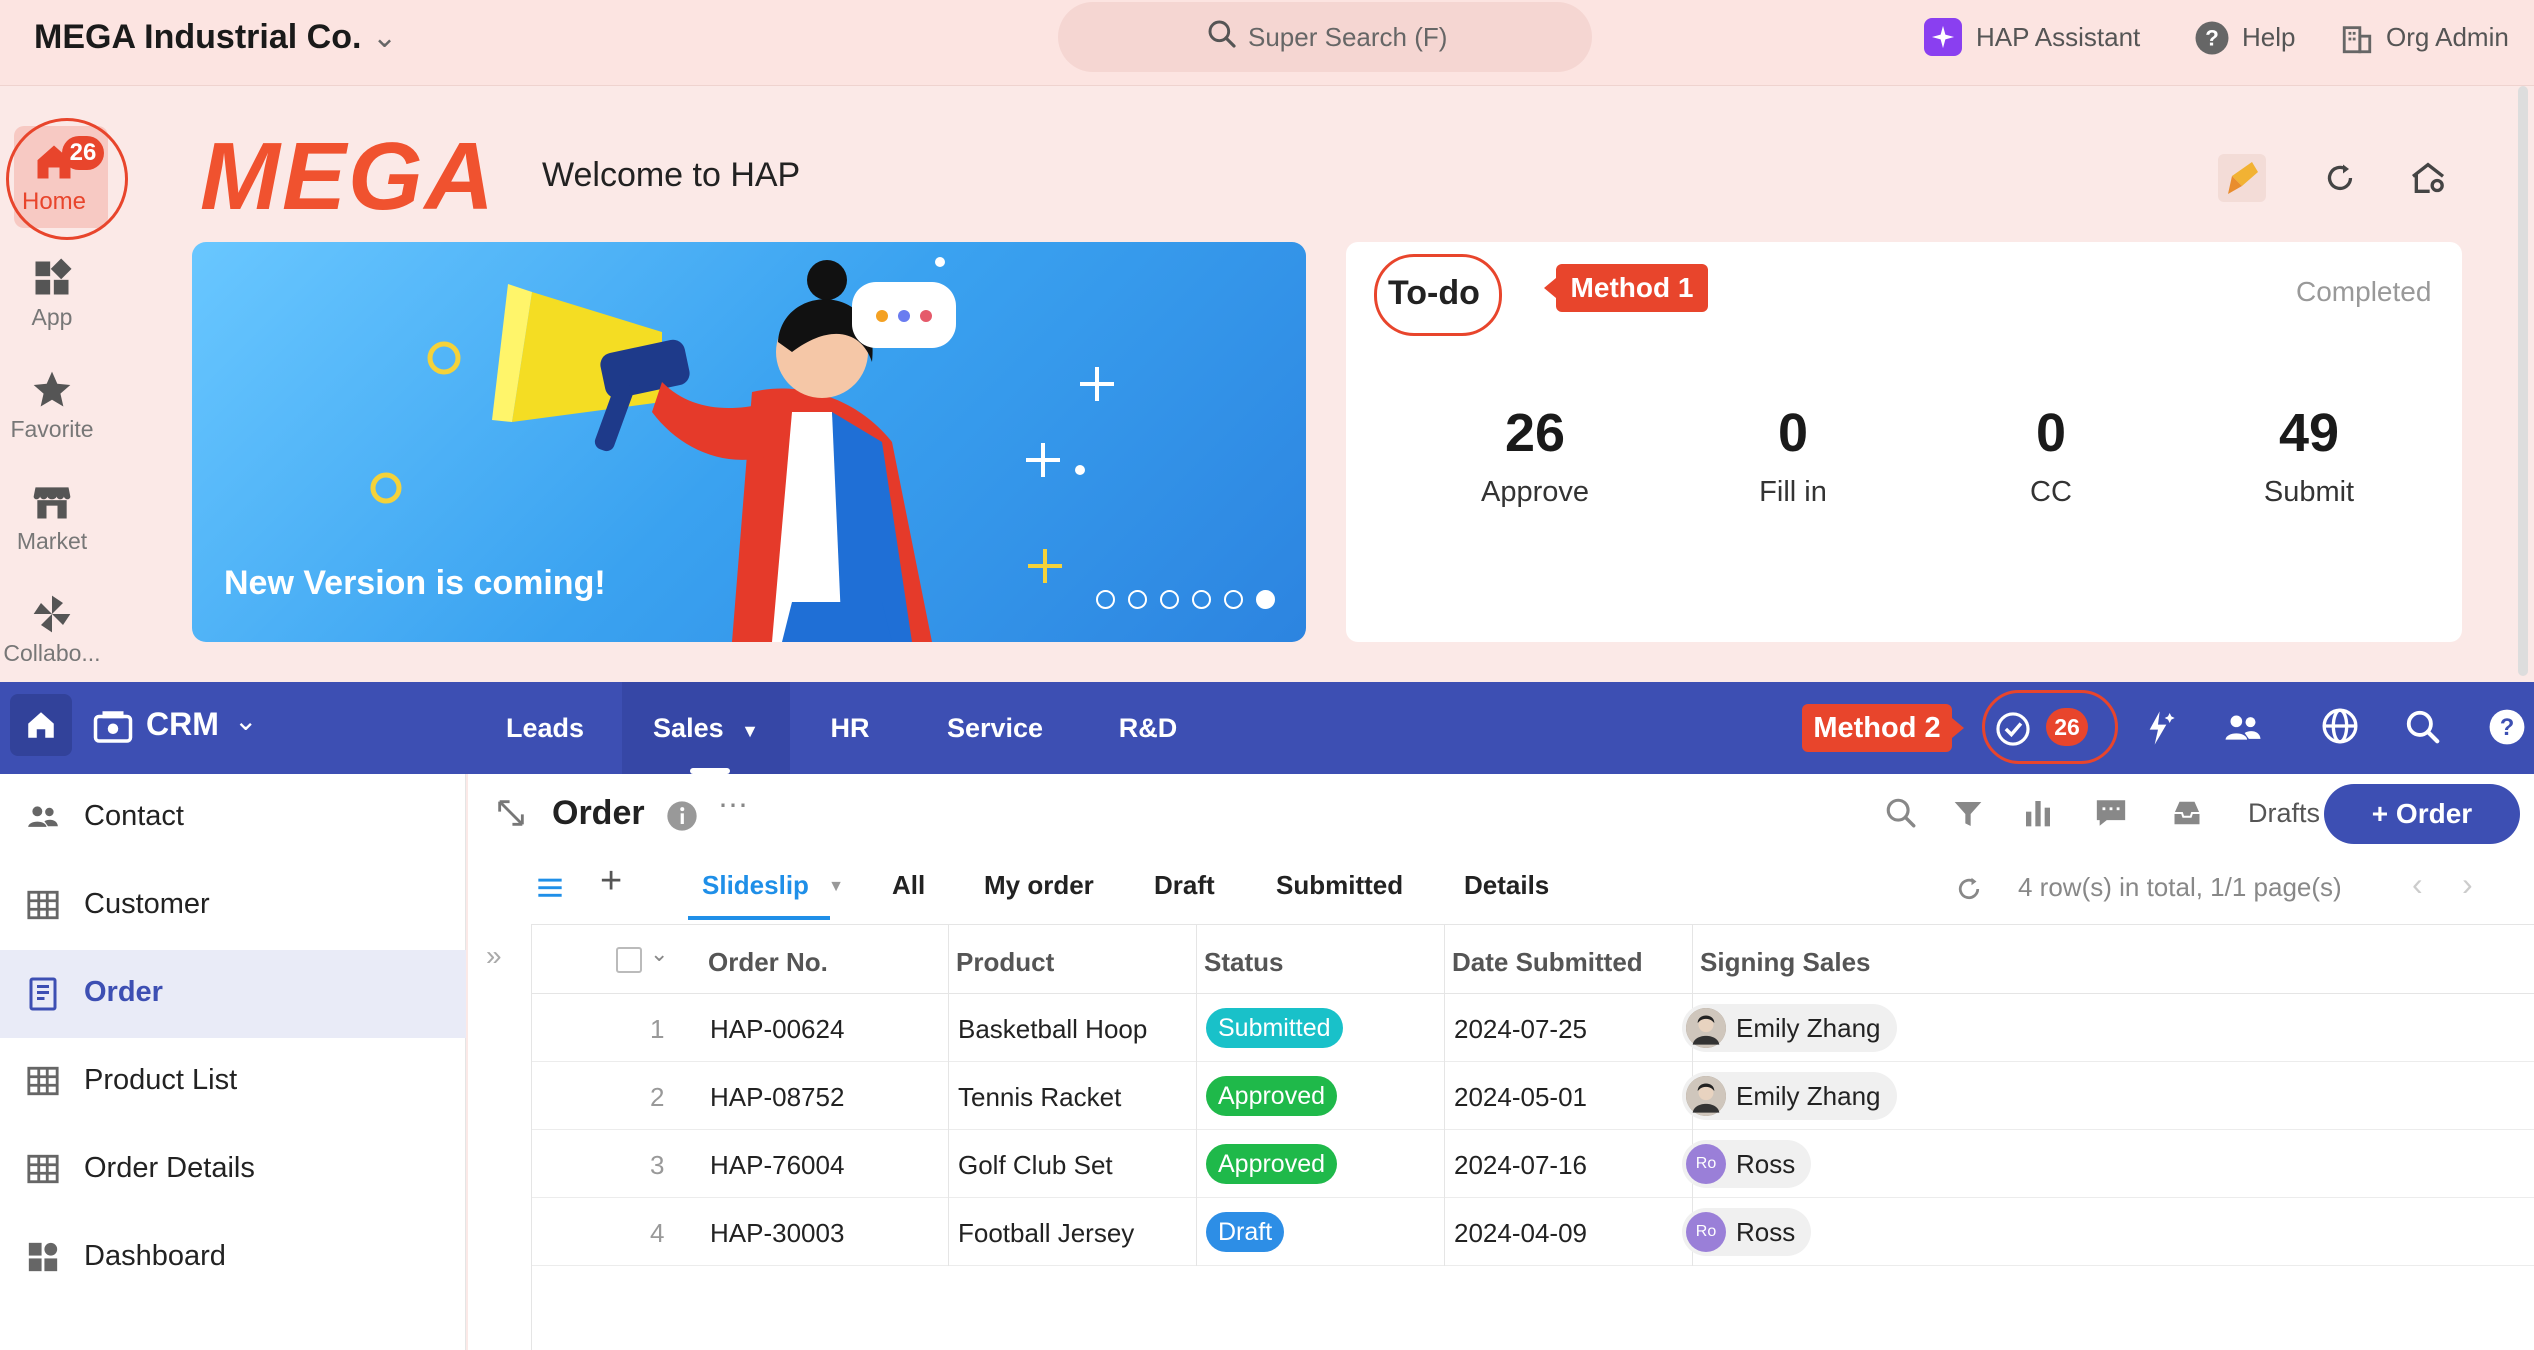 This screenshot has height=1350, width=2534. Describe the element at coordinates (611, 881) in the screenshot. I see `add-view-icon: +` at that location.